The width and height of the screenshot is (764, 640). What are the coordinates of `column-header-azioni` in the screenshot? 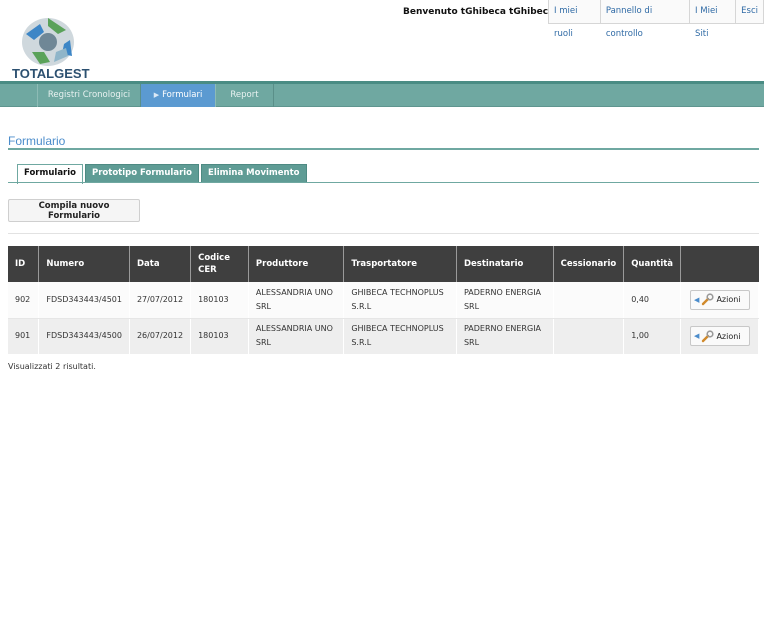 It's located at (719, 264).